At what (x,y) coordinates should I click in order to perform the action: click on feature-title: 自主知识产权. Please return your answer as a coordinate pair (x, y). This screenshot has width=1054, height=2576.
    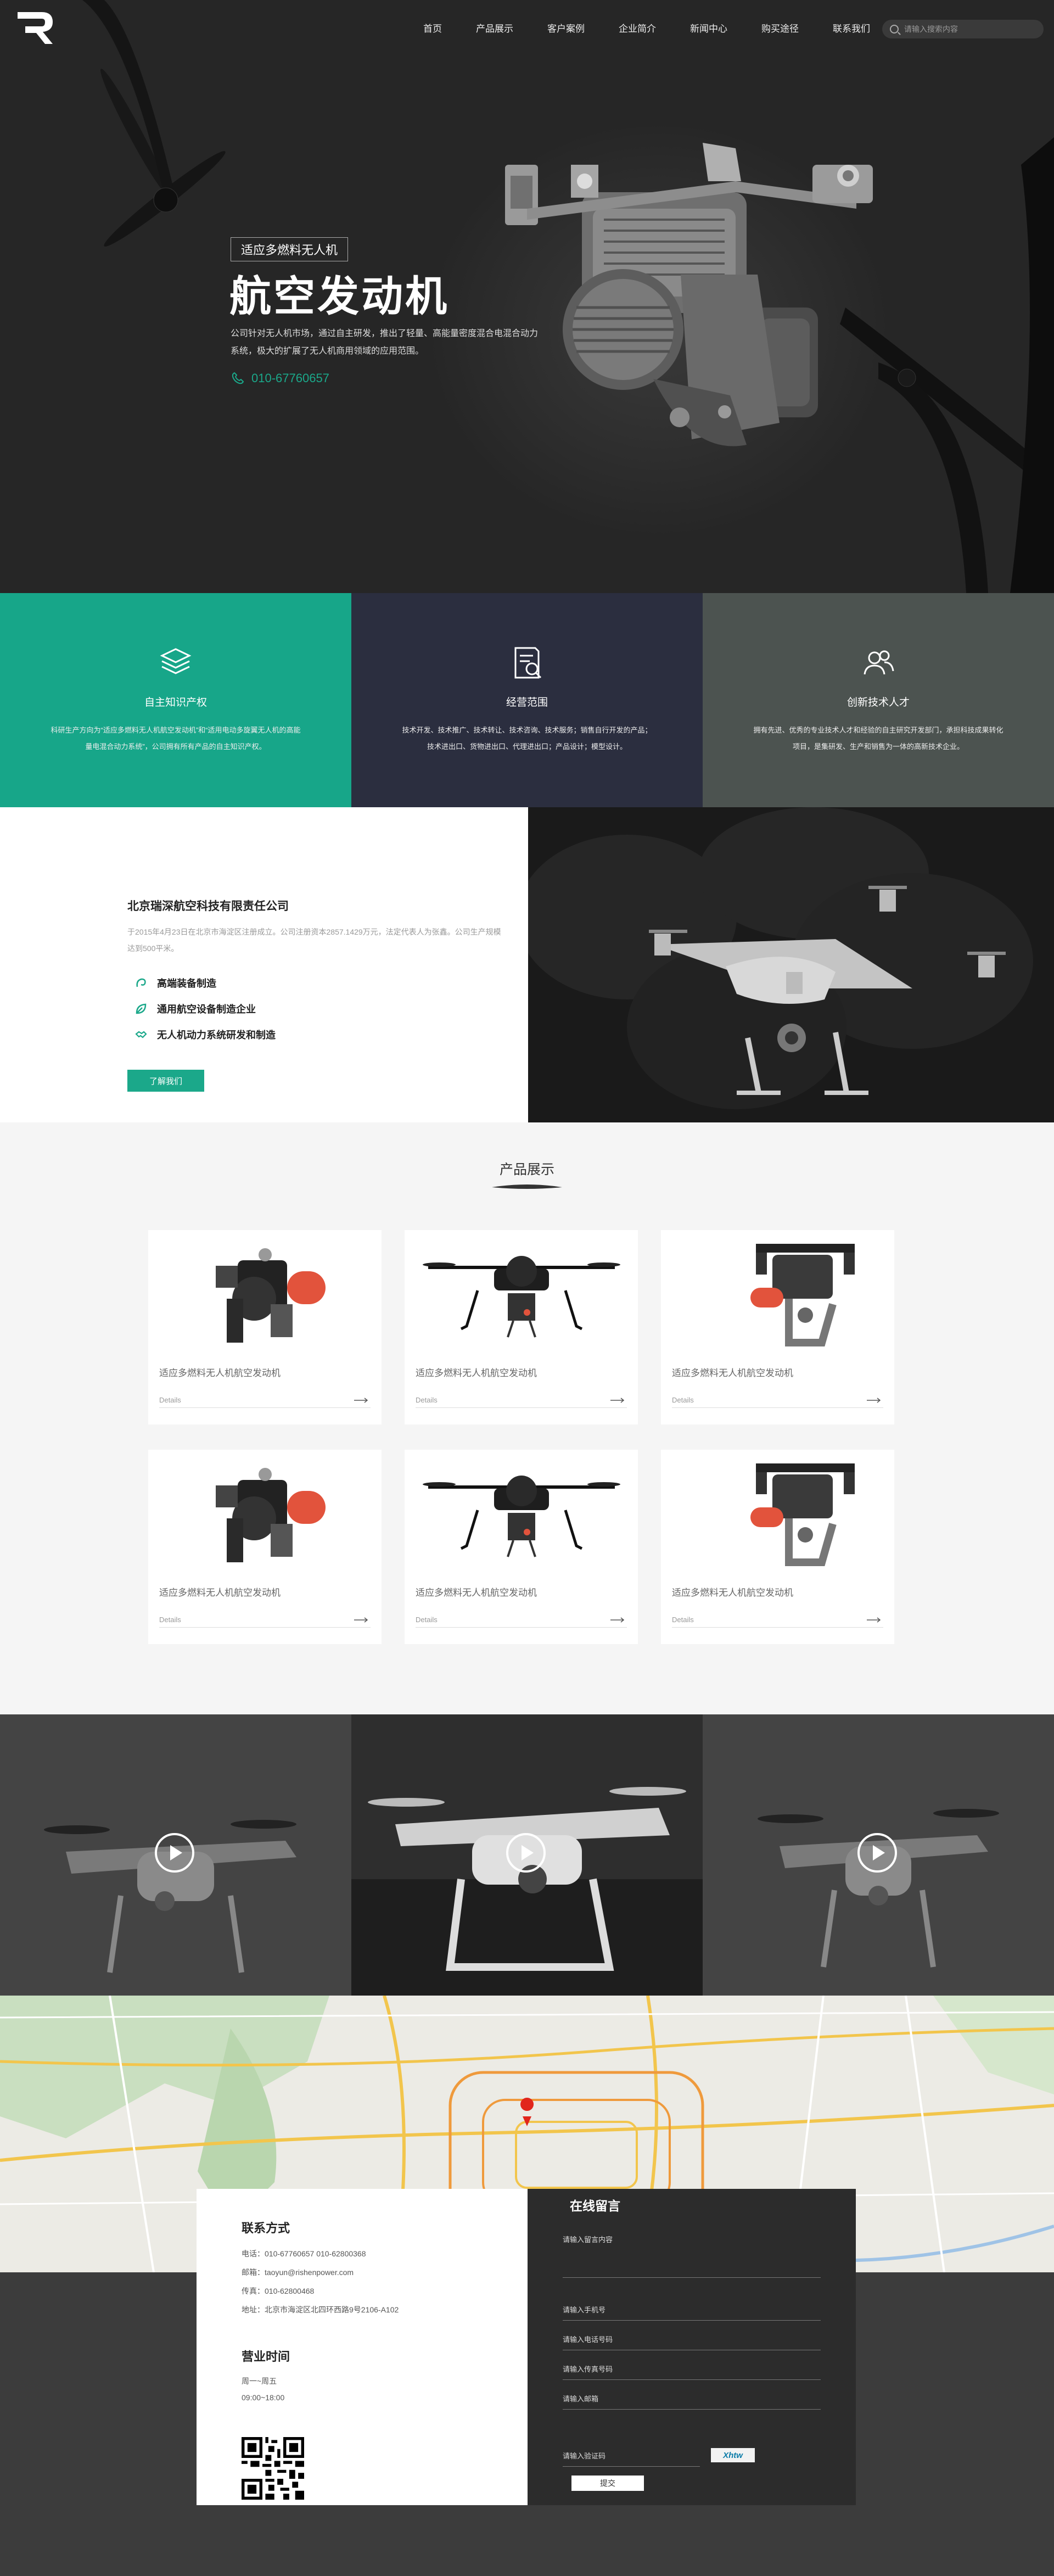
    Looking at the image, I should click on (175, 703).